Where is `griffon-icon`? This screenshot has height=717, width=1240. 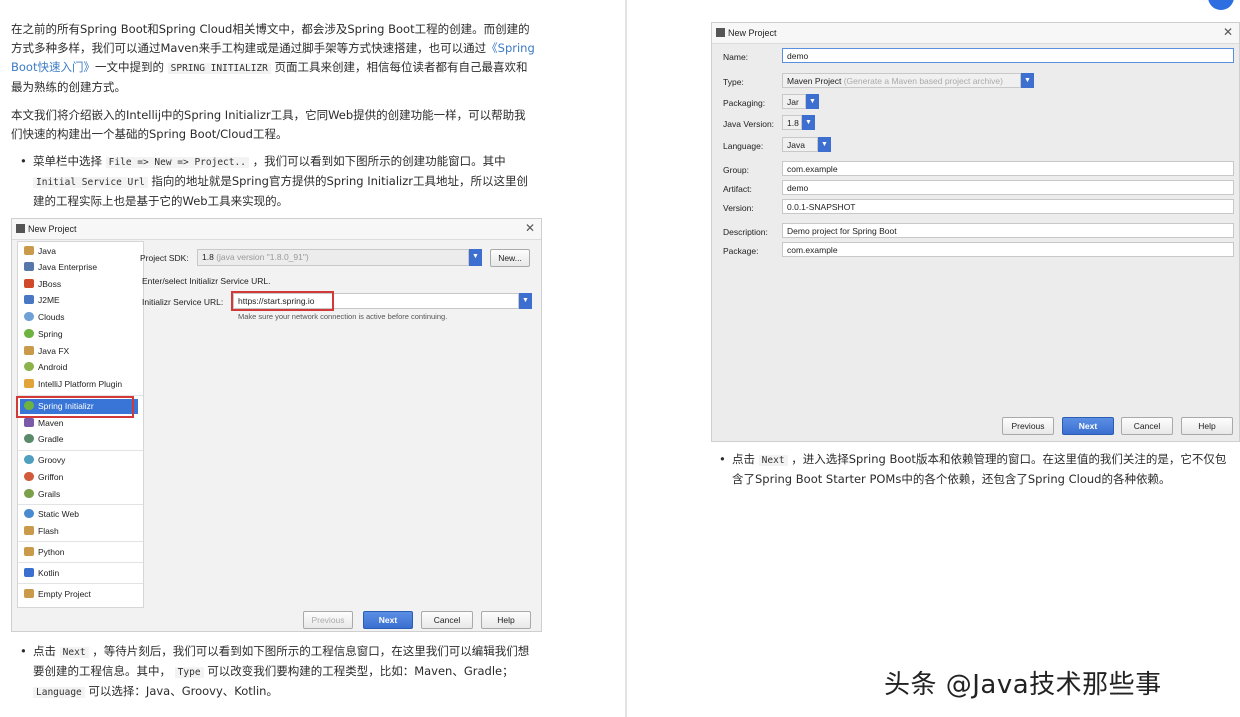
griffon-icon is located at coordinates (29, 476).